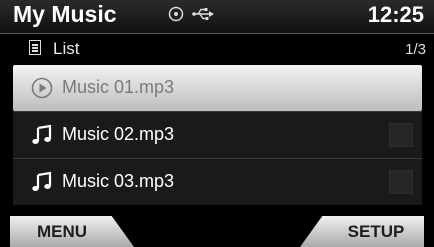 The width and height of the screenshot is (434, 247). I want to click on list-header: List 1/3, so click(217, 48).